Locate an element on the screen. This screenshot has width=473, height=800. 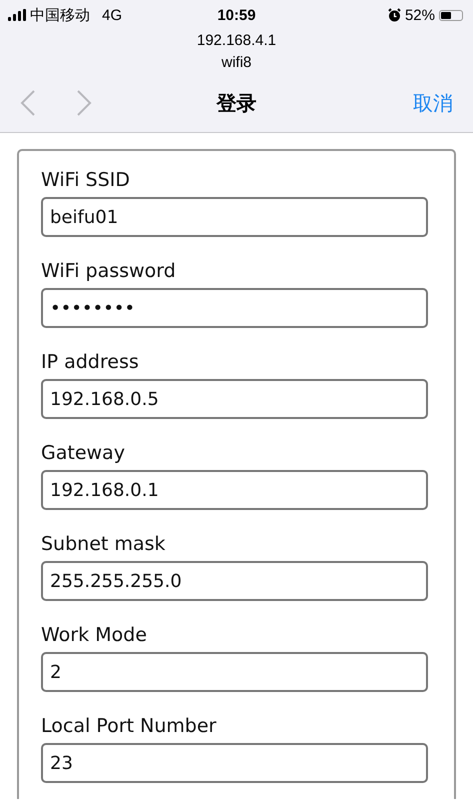
input-field: 23 is located at coordinates (234, 763).